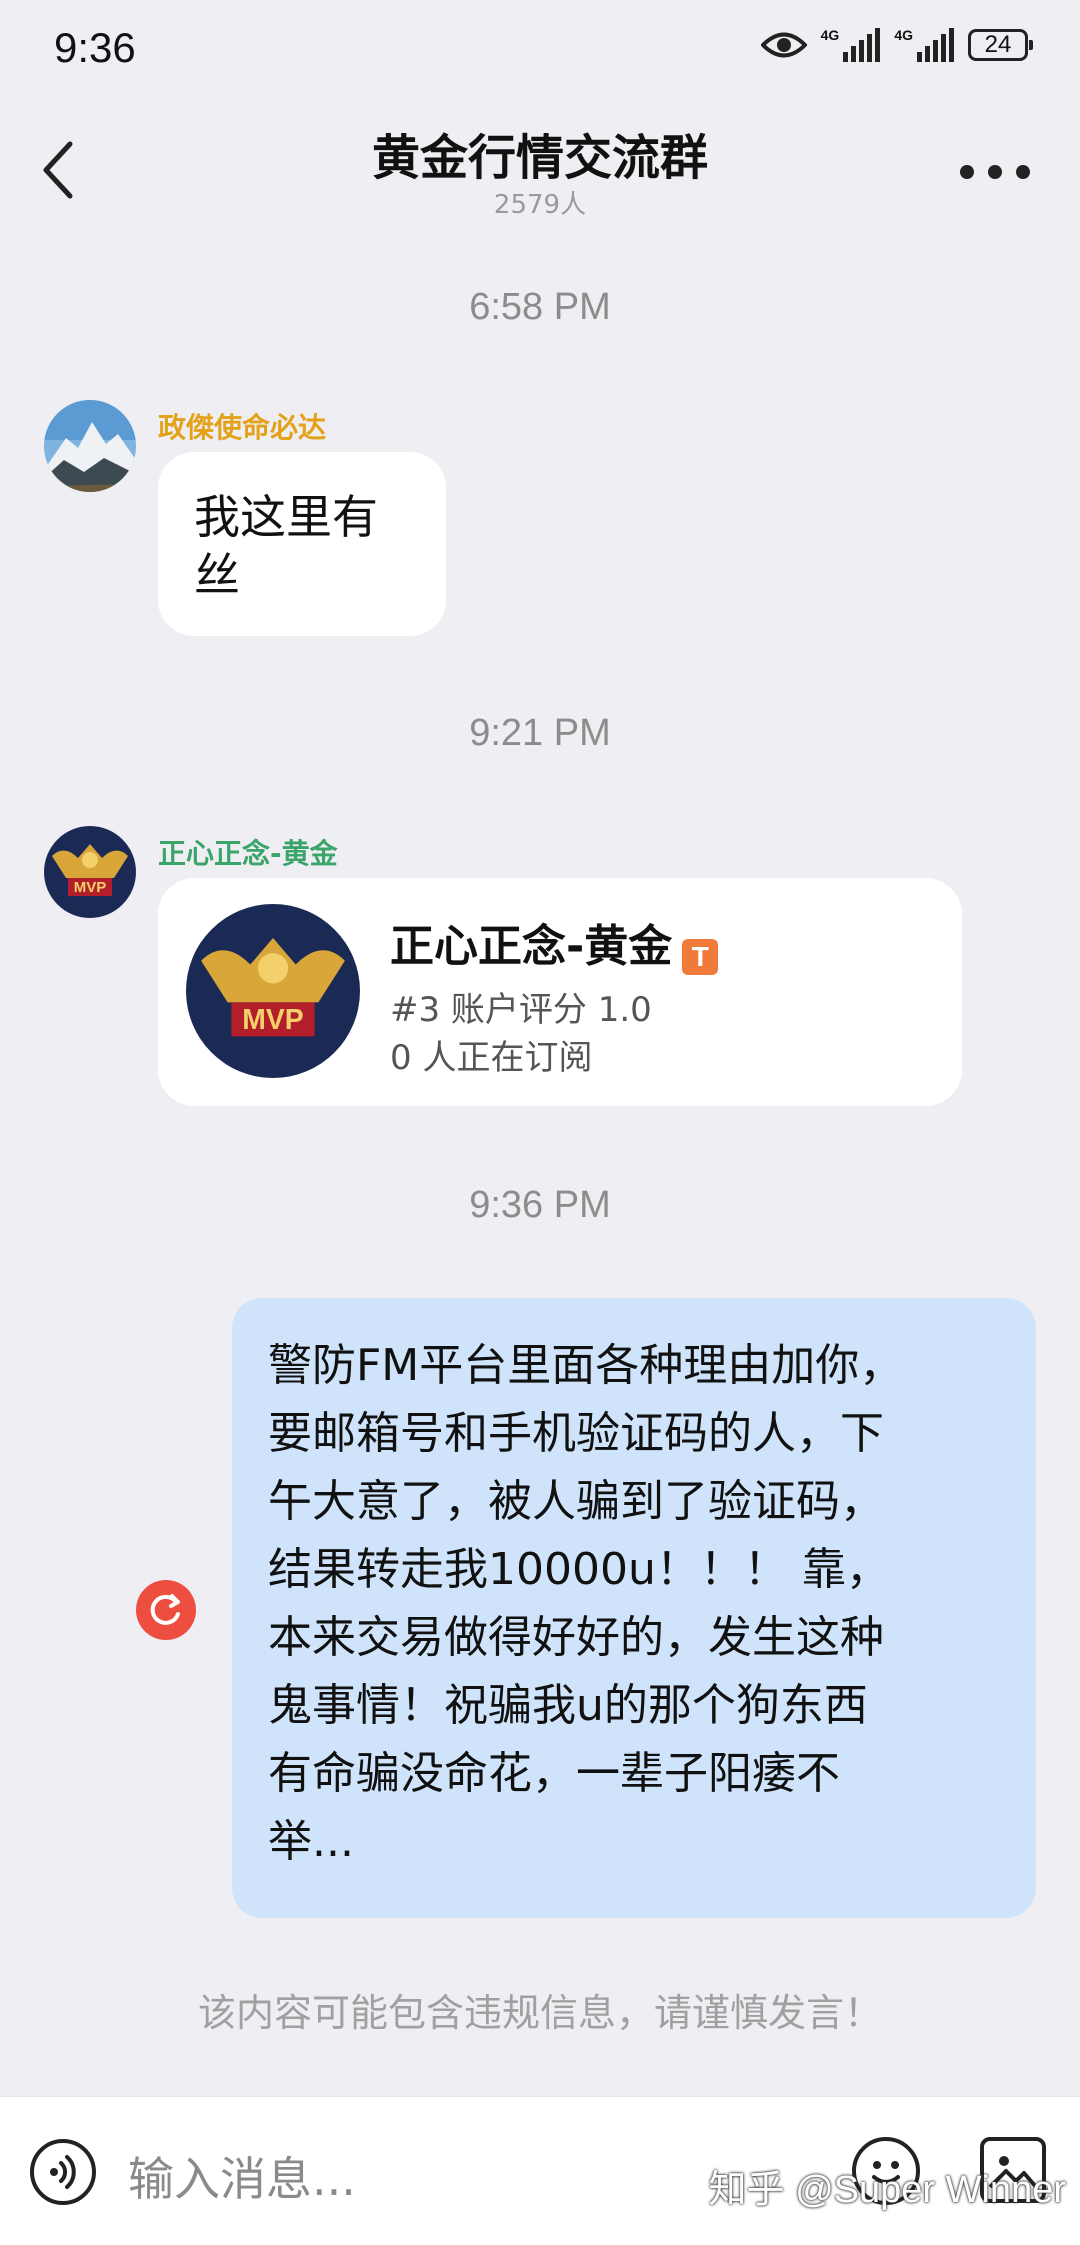 The height and width of the screenshot is (2245, 1080). Describe the element at coordinates (887, 2190) in the screenshot. I see `watermark: 知乎 @Super Winner` at that location.